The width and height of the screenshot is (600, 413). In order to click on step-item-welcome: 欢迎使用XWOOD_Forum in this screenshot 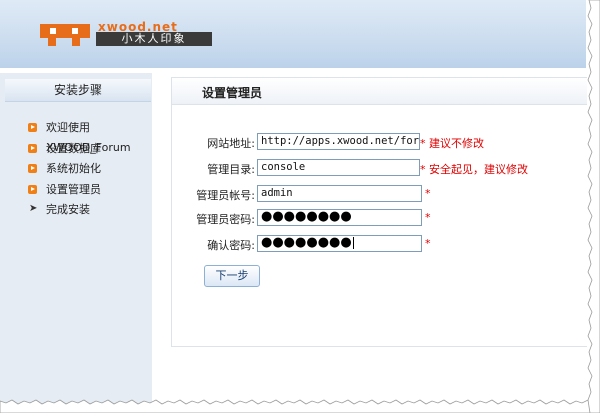, I will do `click(89, 136)`.